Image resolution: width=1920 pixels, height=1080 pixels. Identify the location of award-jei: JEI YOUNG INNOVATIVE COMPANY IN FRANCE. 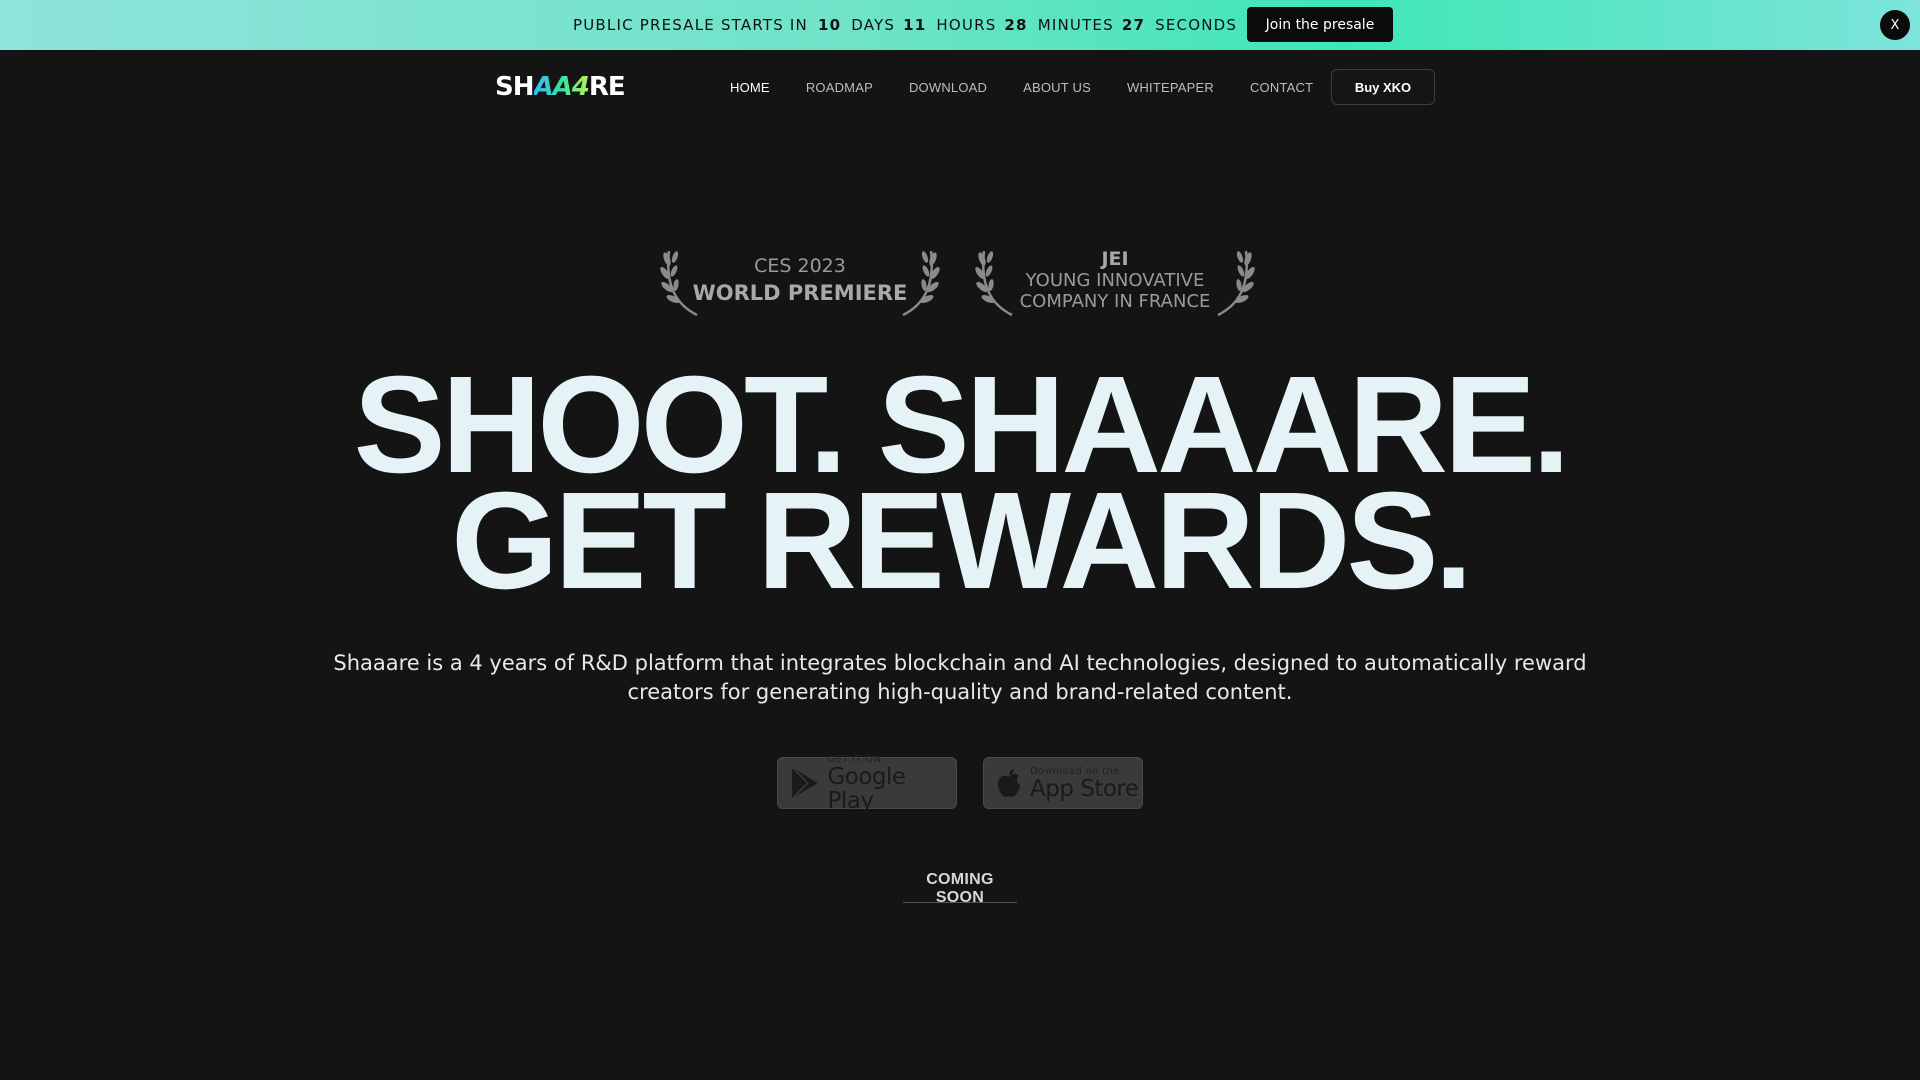
(1115, 280).